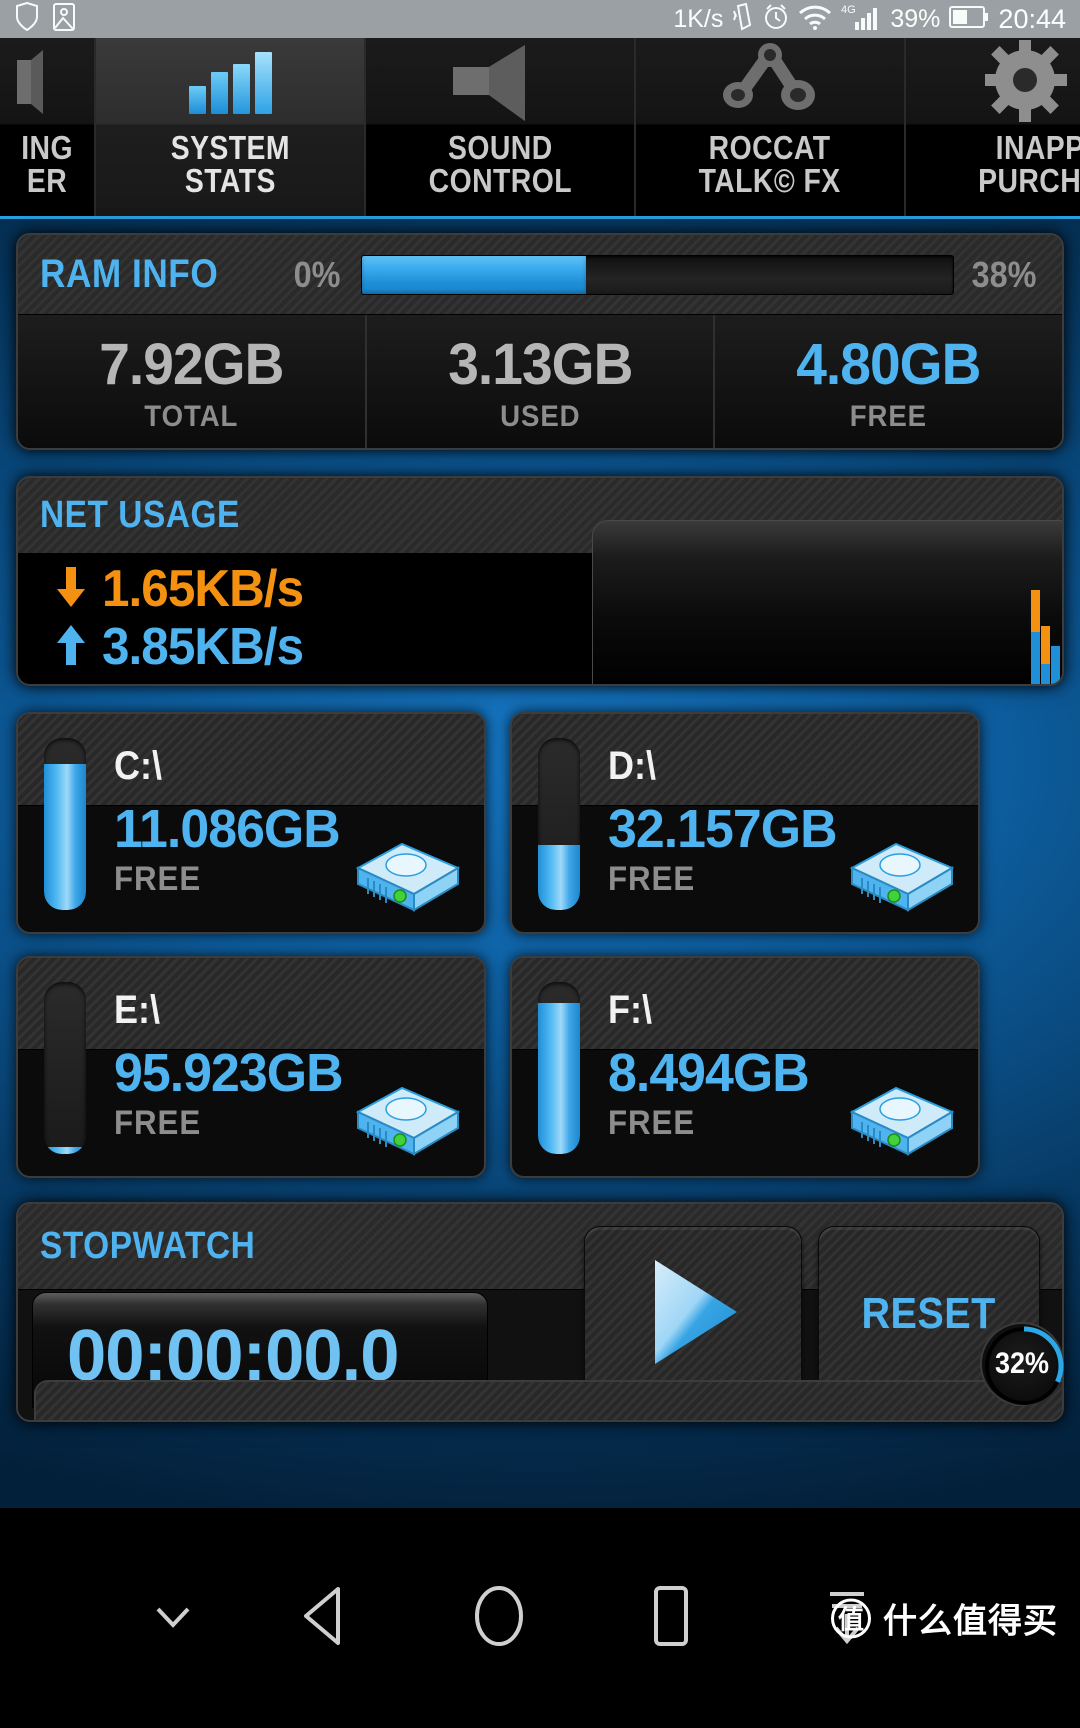 The height and width of the screenshot is (1728, 1080). I want to click on partial-icon, so click(47, 83).